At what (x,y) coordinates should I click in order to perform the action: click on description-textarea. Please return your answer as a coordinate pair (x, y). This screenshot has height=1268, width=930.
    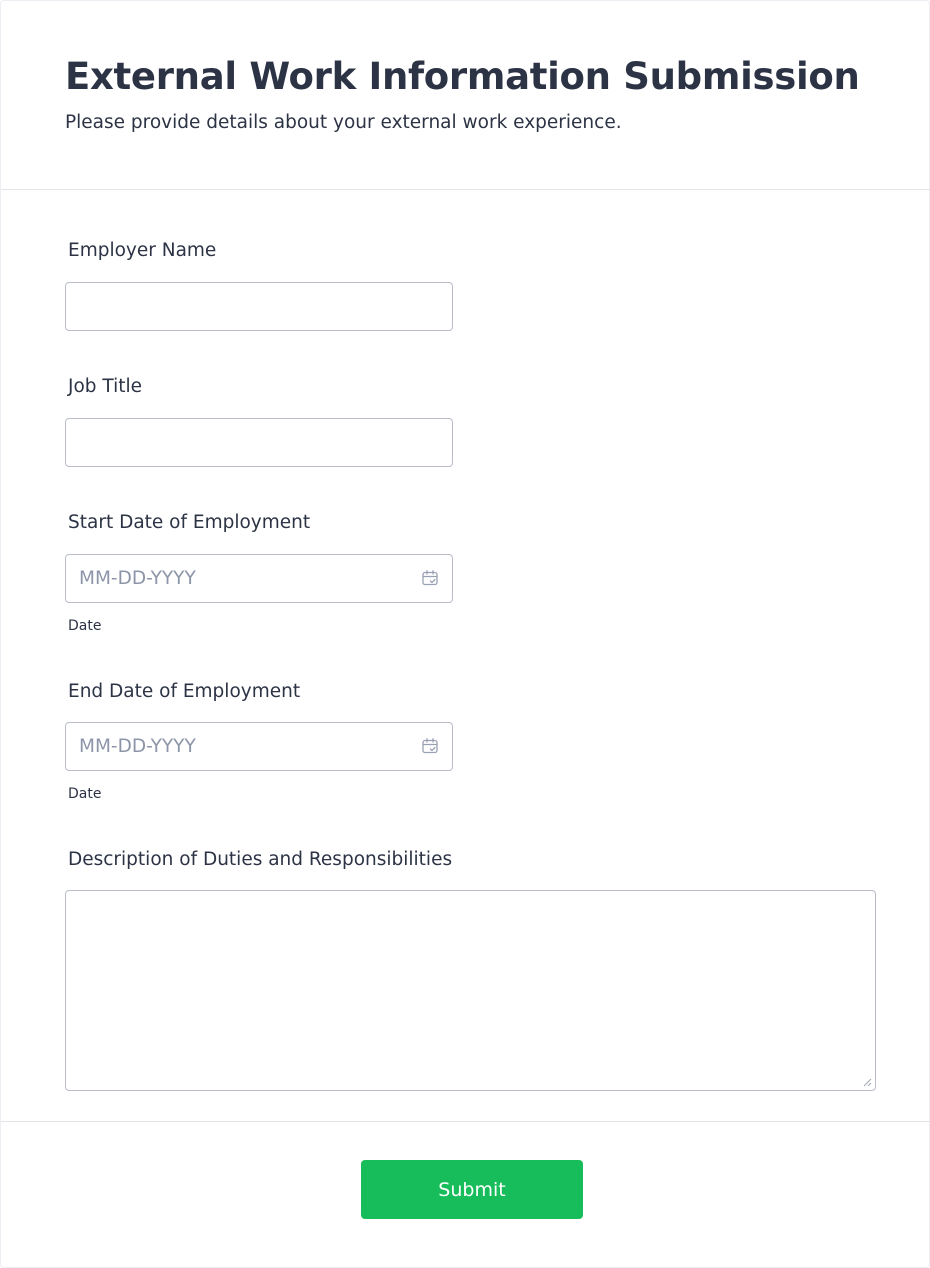
    Looking at the image, I should click on (470, 990).